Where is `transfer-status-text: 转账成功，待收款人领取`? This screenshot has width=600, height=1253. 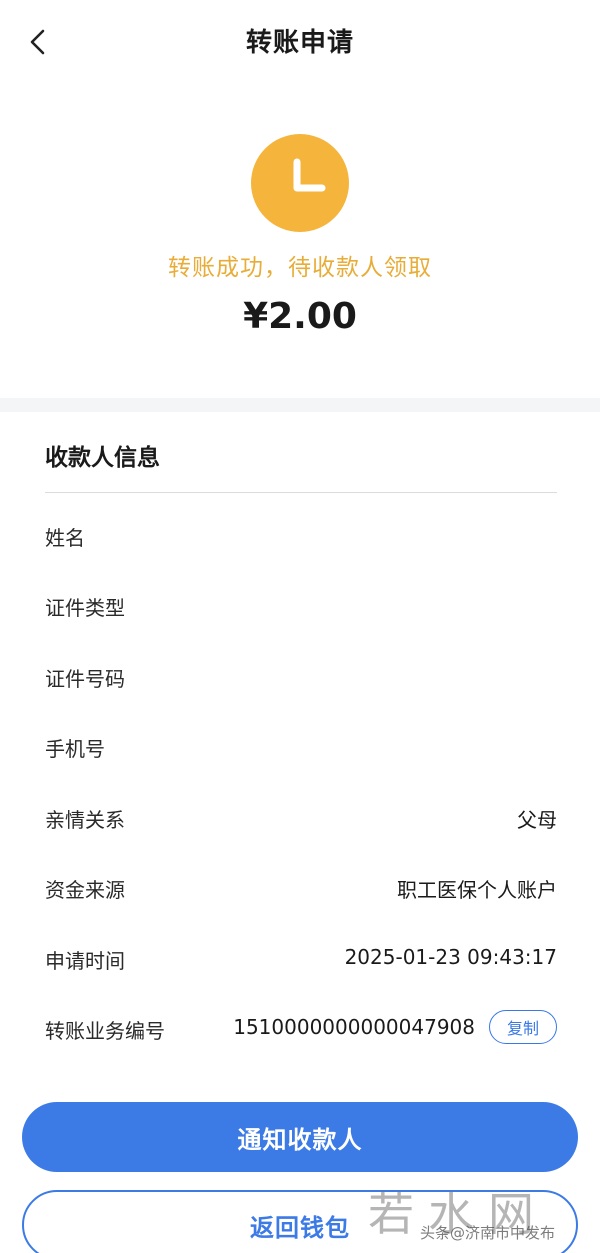 transfer-status-text: 转账成功，待收款人领取 is located at coordinates (300, 268).